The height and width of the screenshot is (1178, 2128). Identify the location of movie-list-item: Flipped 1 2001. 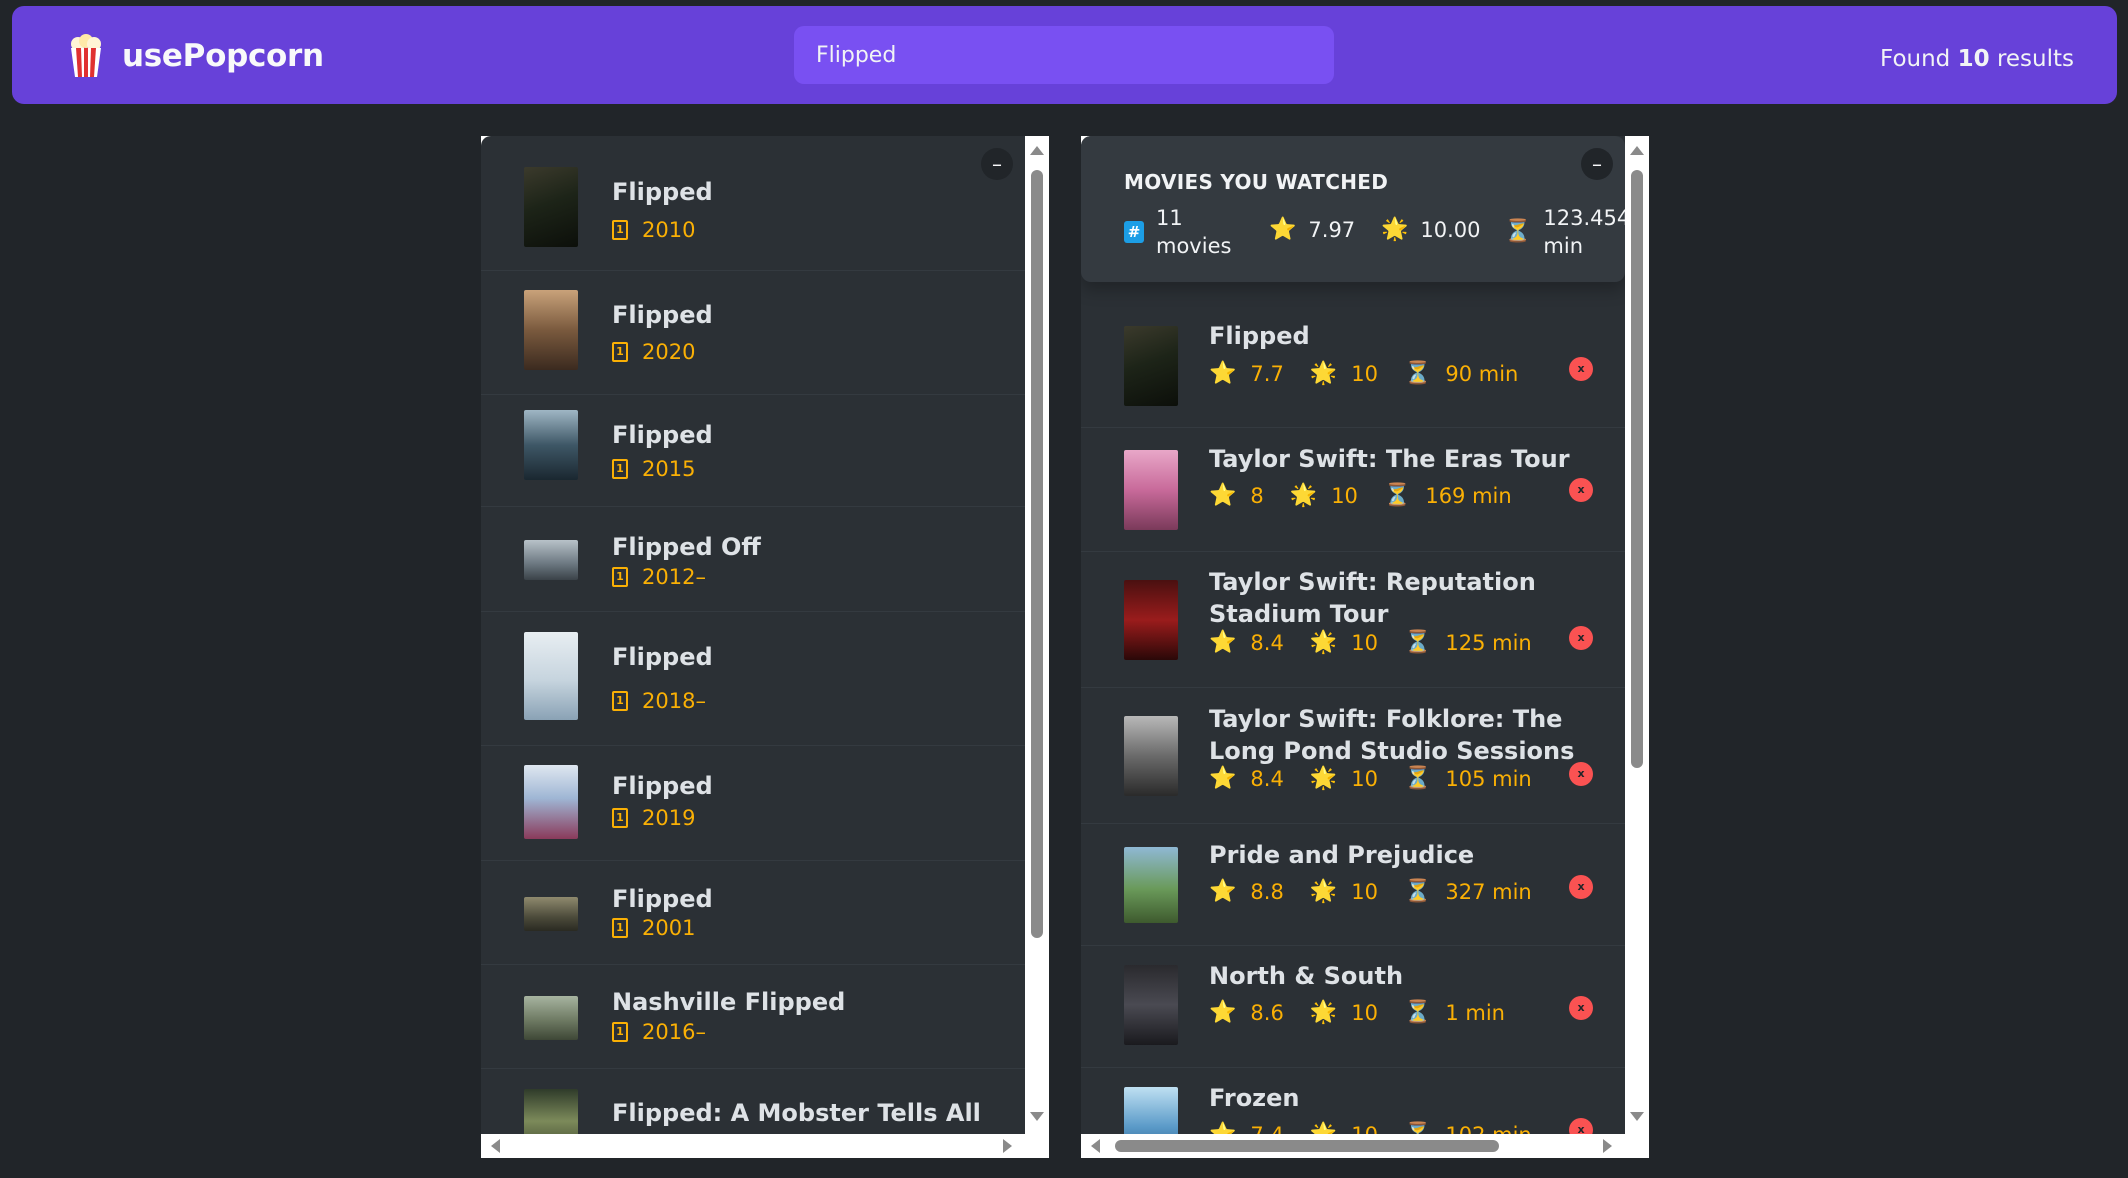
(753, 913).